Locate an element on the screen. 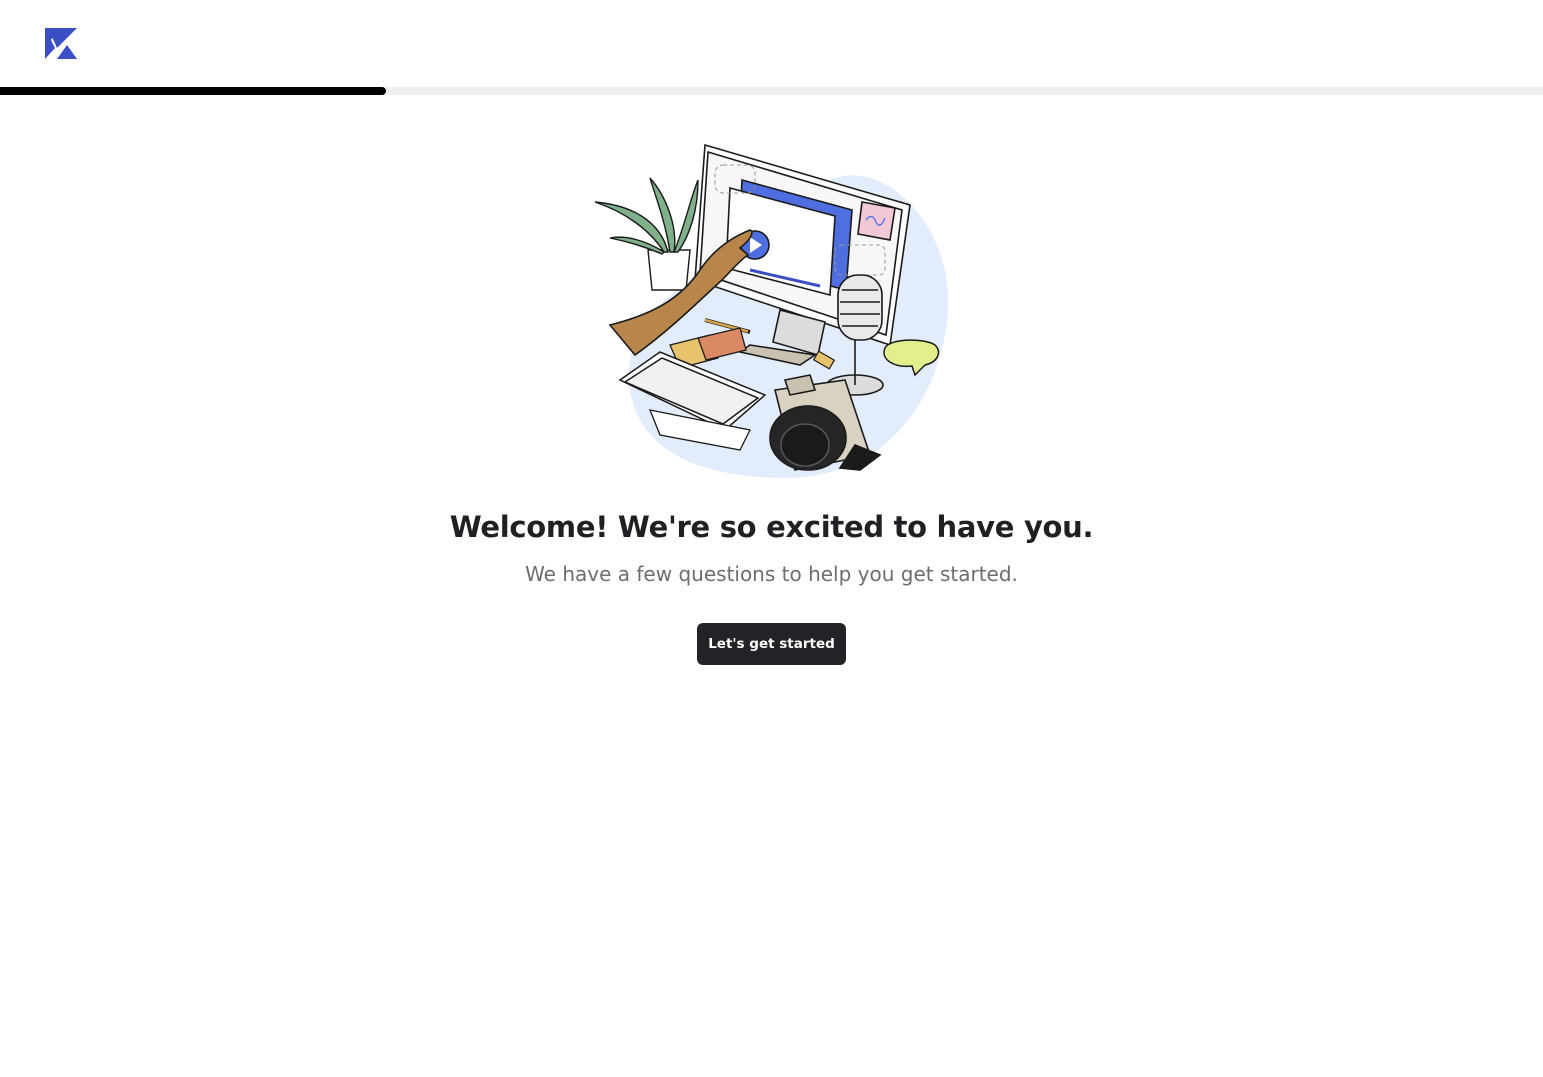 The image size is (1543, 1077). top-bar is located at coordinates (771, 43).